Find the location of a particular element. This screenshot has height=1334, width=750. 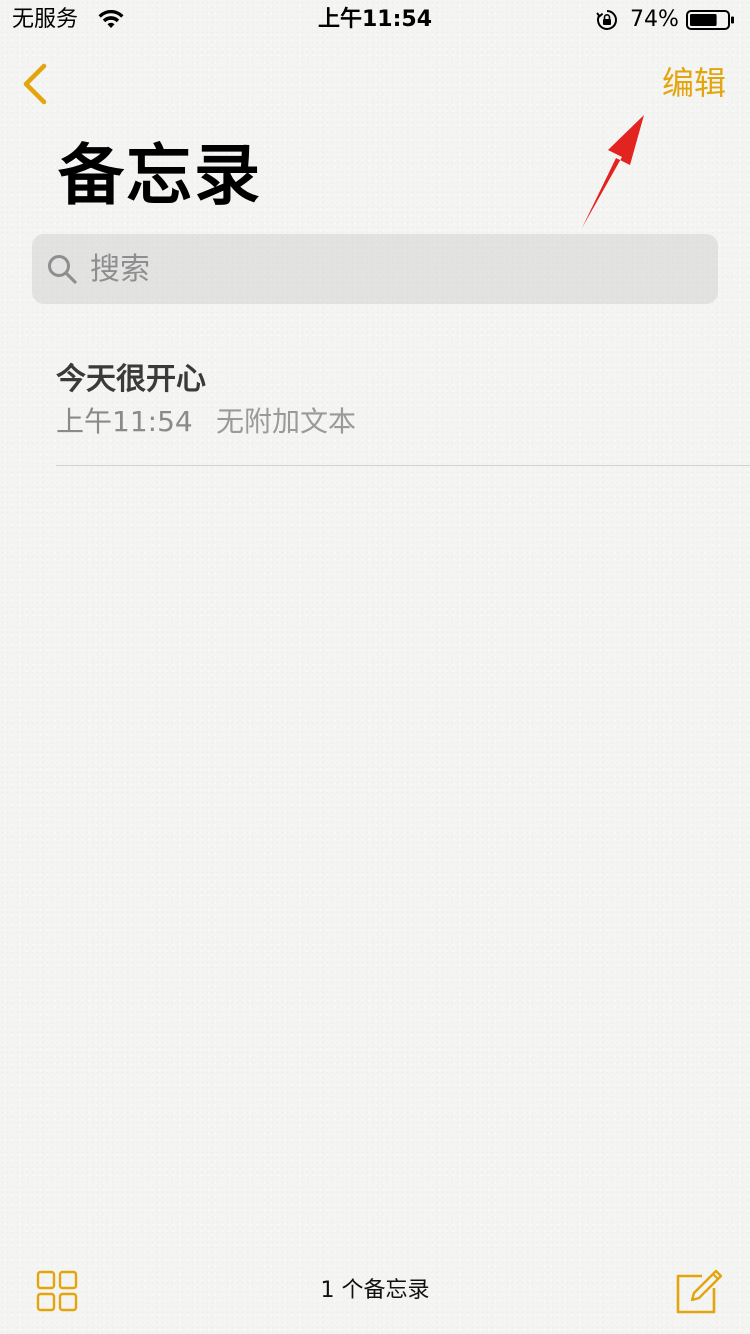

battery-percent: 74% is located at coordinates (654, 19).